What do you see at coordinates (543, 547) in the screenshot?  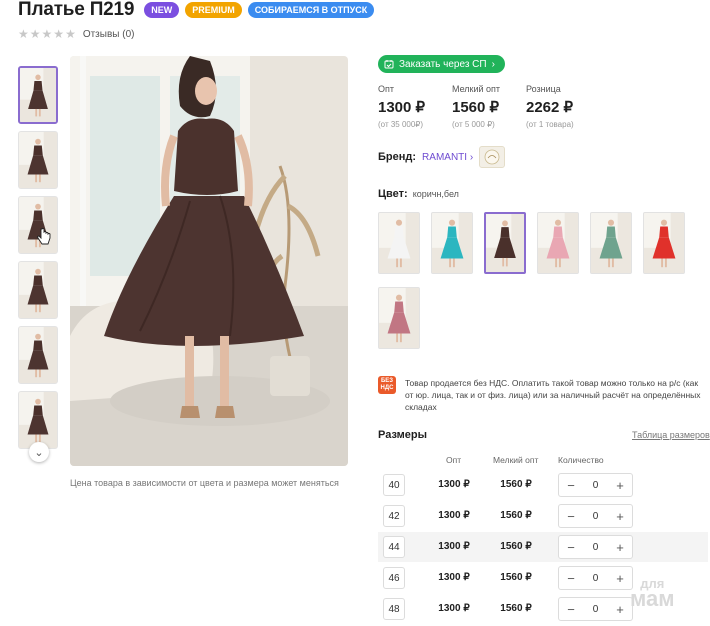 I see `size-row-44: 44 1300 ₽ 1560 ₽ − 0 +` at bounding box center [543, 547].